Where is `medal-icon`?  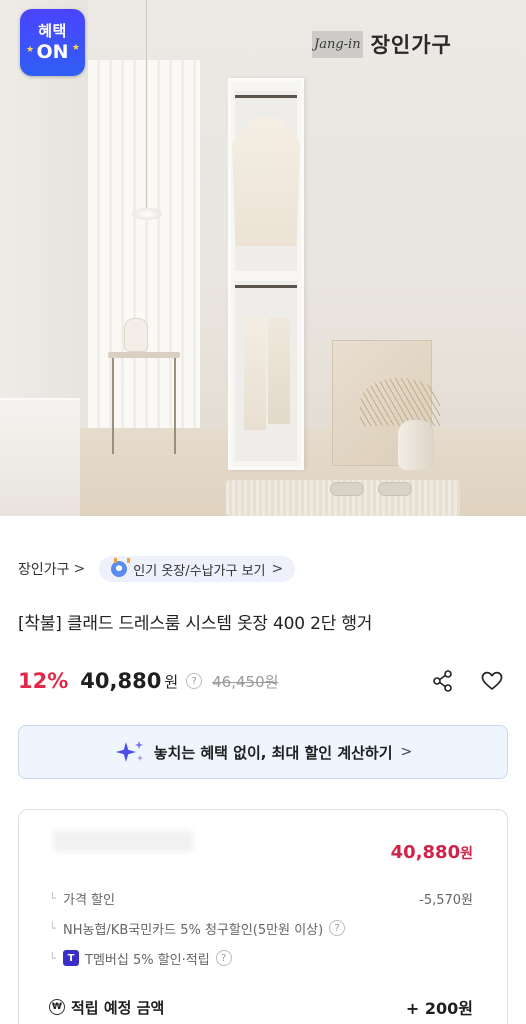
medal-icon is located at coordinates (121, 567).